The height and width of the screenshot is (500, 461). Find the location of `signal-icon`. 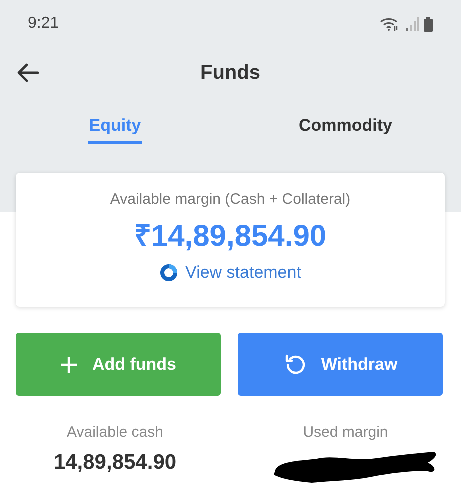

signal-icon is located at coordinates (412, 24).